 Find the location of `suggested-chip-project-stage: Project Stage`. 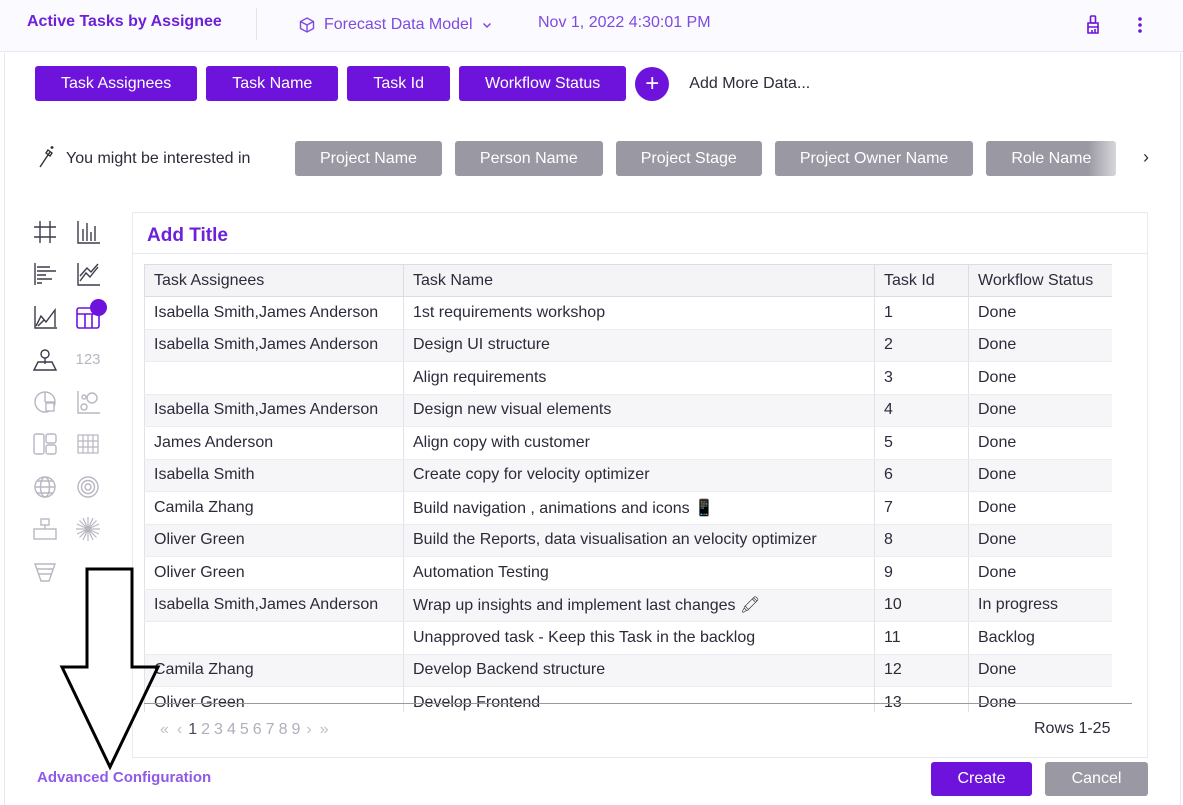

suggested-chip-project-stage: Project Stage is located at coordinates (688, 158).